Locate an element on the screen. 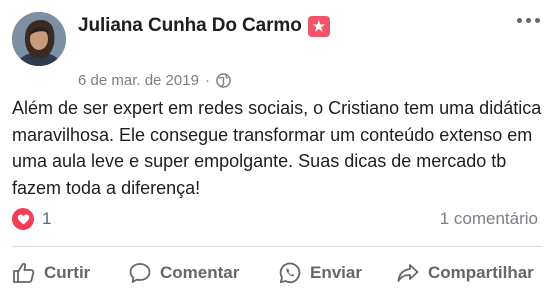 The height and width of the screenshot is (300, 554). thumbs-up-icon is located at coordinates (24, 273).